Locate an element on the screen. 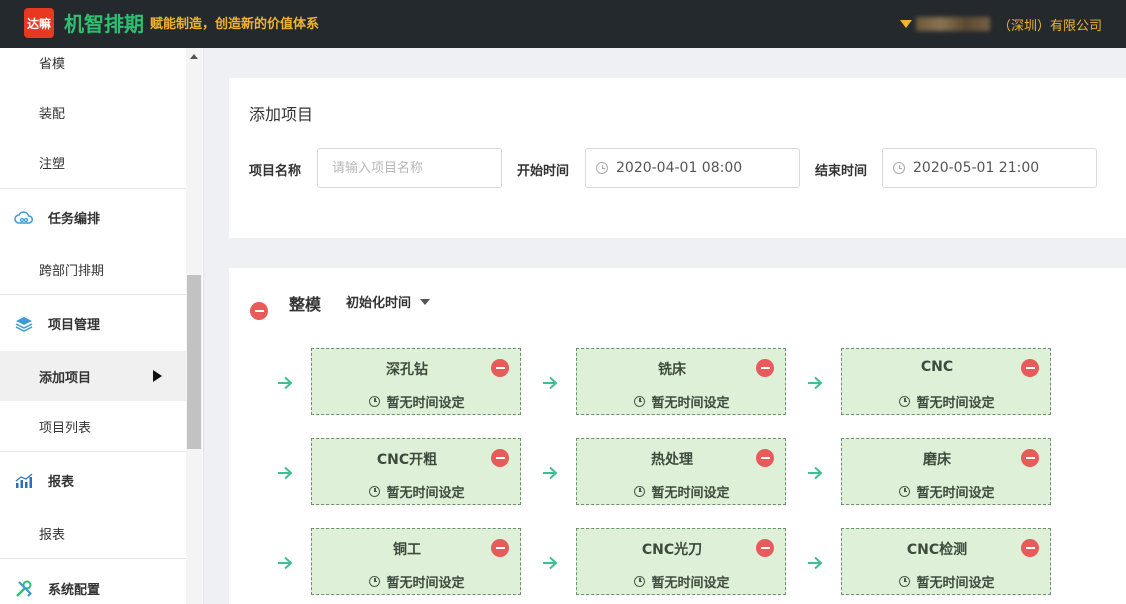  start-time-value: 2020-04-01 08:00 is located at coordinates (679, 168).